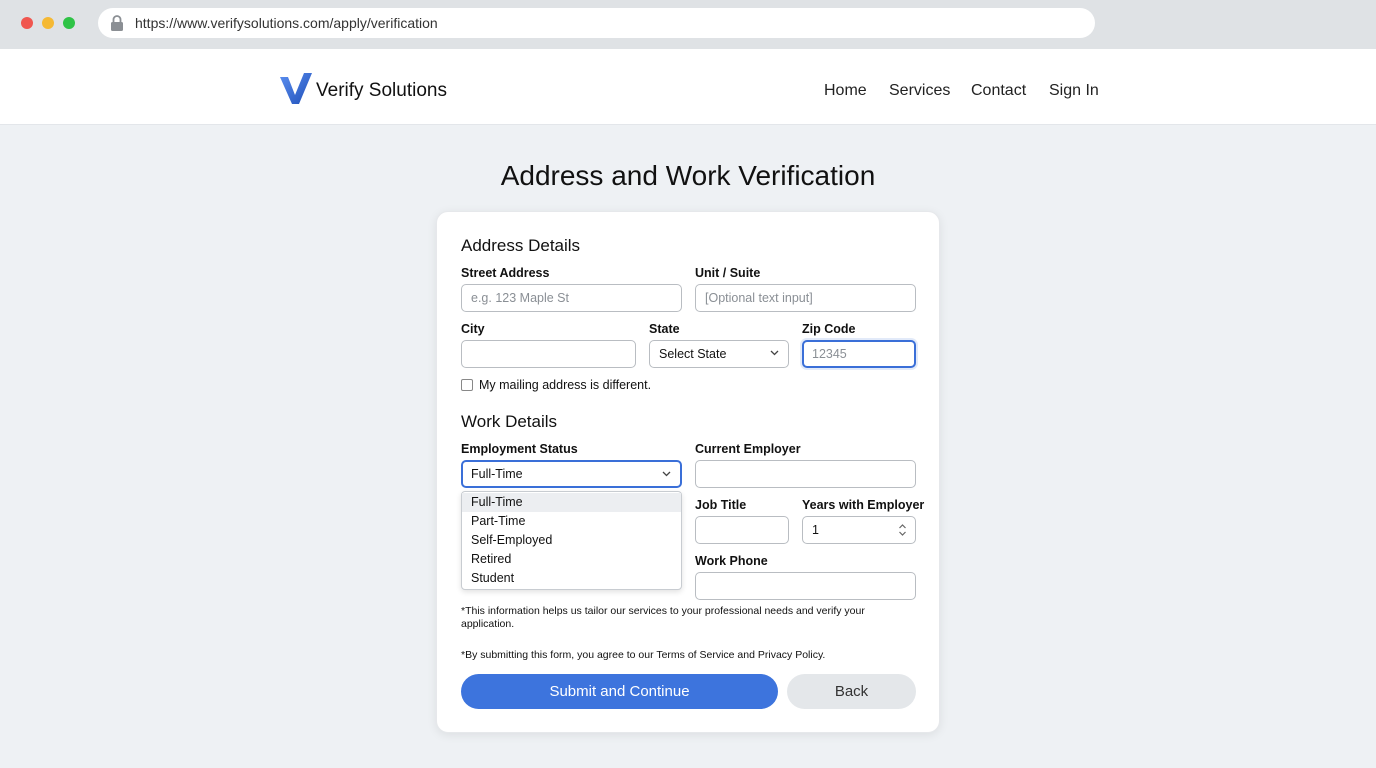 The width and height of the screenshot is (1376, 768). I want to click on option-self-employed: Self-Employed, so click(571, 540).